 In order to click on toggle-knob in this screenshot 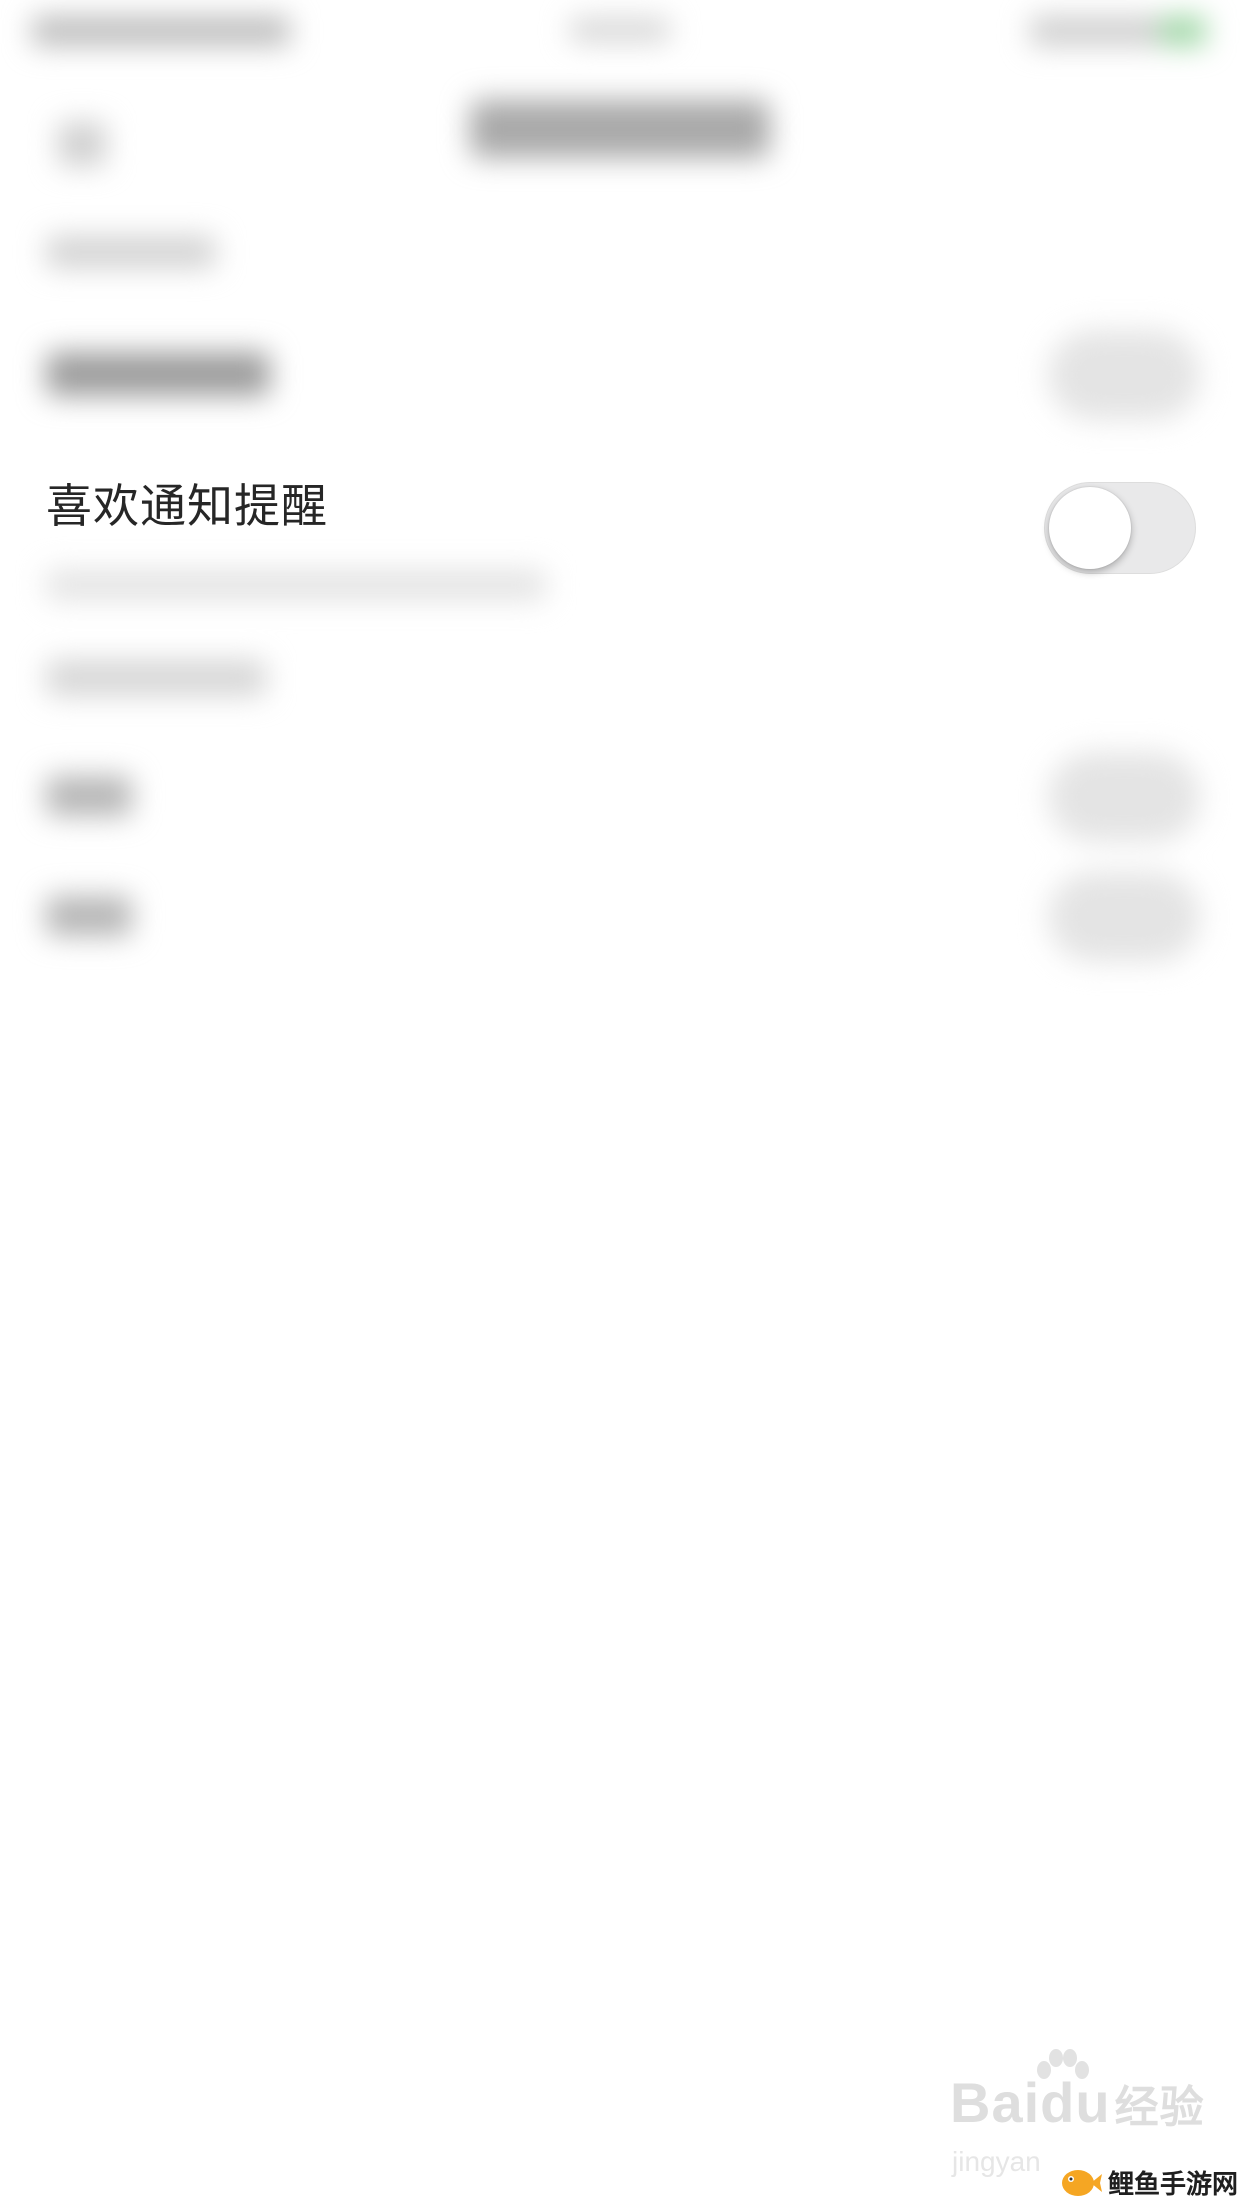, I will do `click(1090, 528)`.